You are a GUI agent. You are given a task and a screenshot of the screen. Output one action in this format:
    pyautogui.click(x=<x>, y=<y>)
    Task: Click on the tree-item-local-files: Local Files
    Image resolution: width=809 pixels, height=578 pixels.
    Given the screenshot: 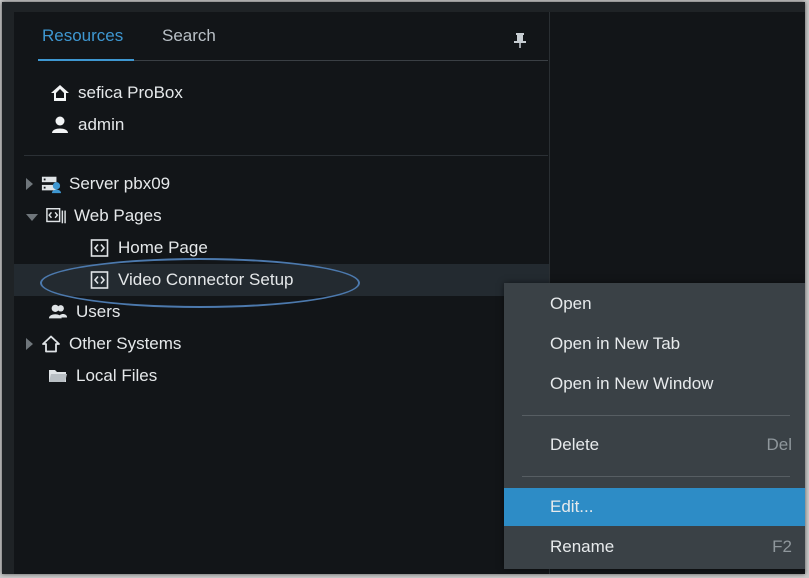 What is the action you would take?
    pyautogui.click(x=102, y=376)
    